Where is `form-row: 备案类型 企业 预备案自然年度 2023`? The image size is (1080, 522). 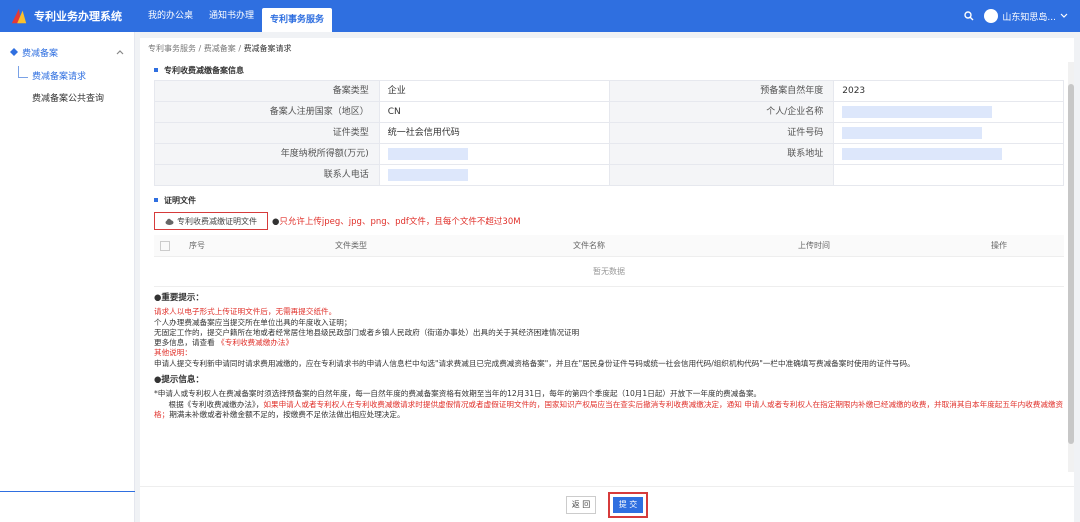 form-row: 备案类型 企业 预备案自然年度 2023 is located at coordinates (609, 91).